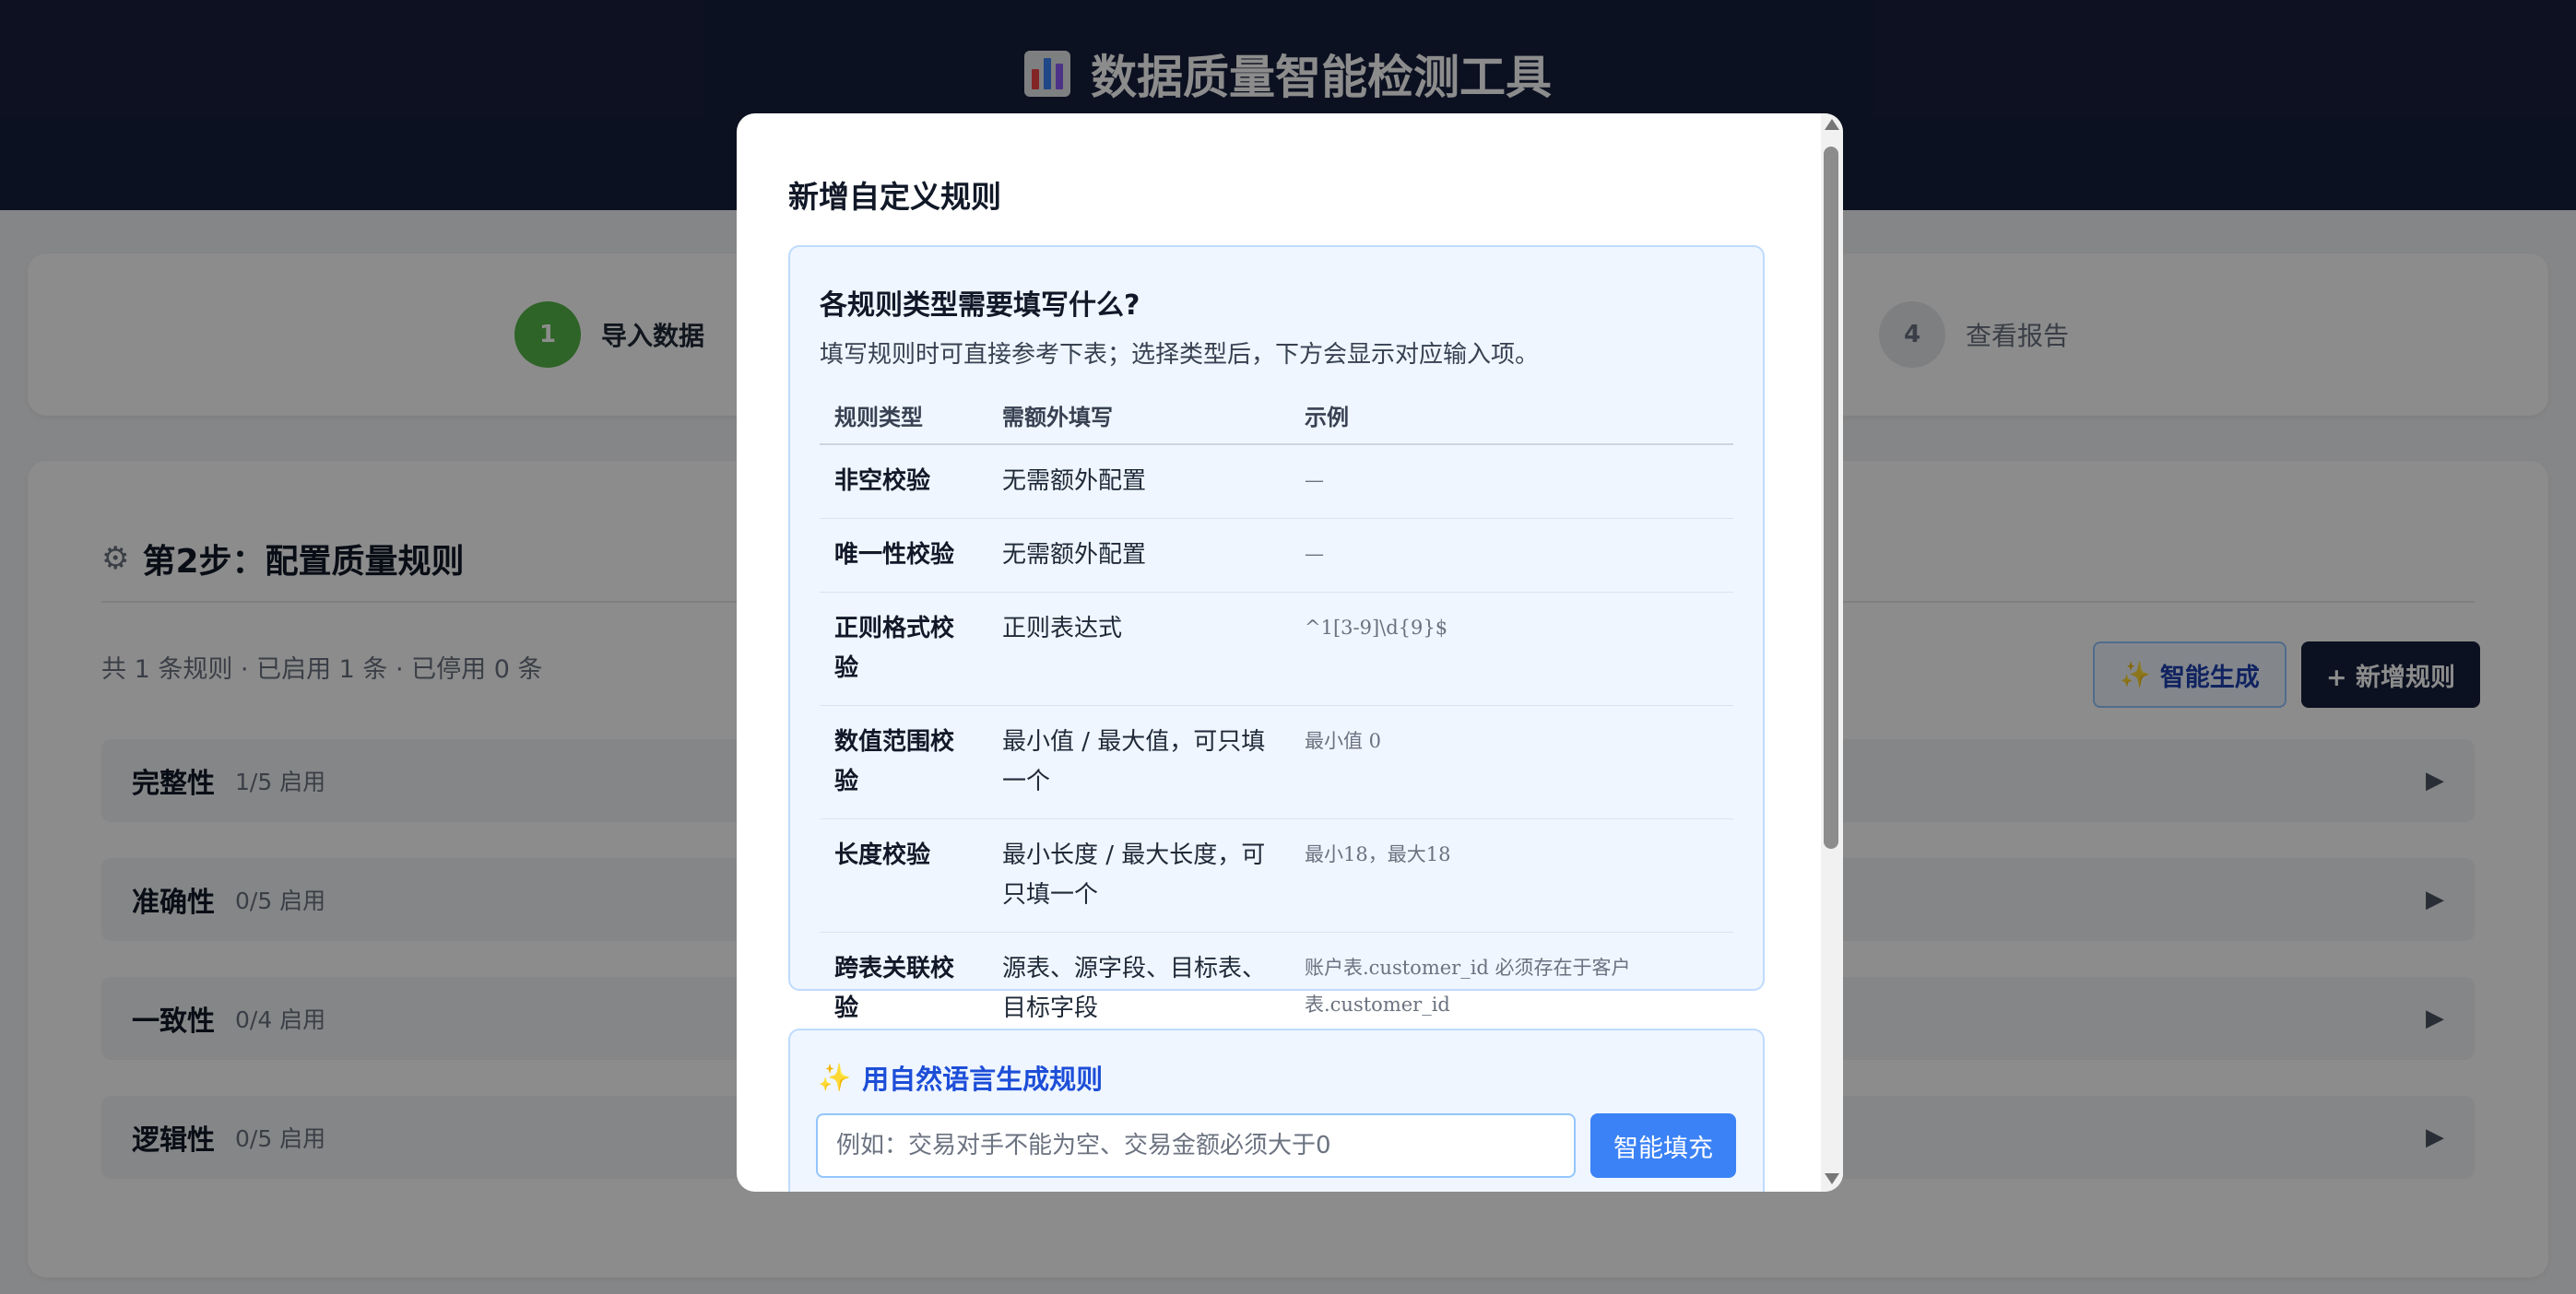  I want to click on column-header: 需额外填写, so click(1138, 416).